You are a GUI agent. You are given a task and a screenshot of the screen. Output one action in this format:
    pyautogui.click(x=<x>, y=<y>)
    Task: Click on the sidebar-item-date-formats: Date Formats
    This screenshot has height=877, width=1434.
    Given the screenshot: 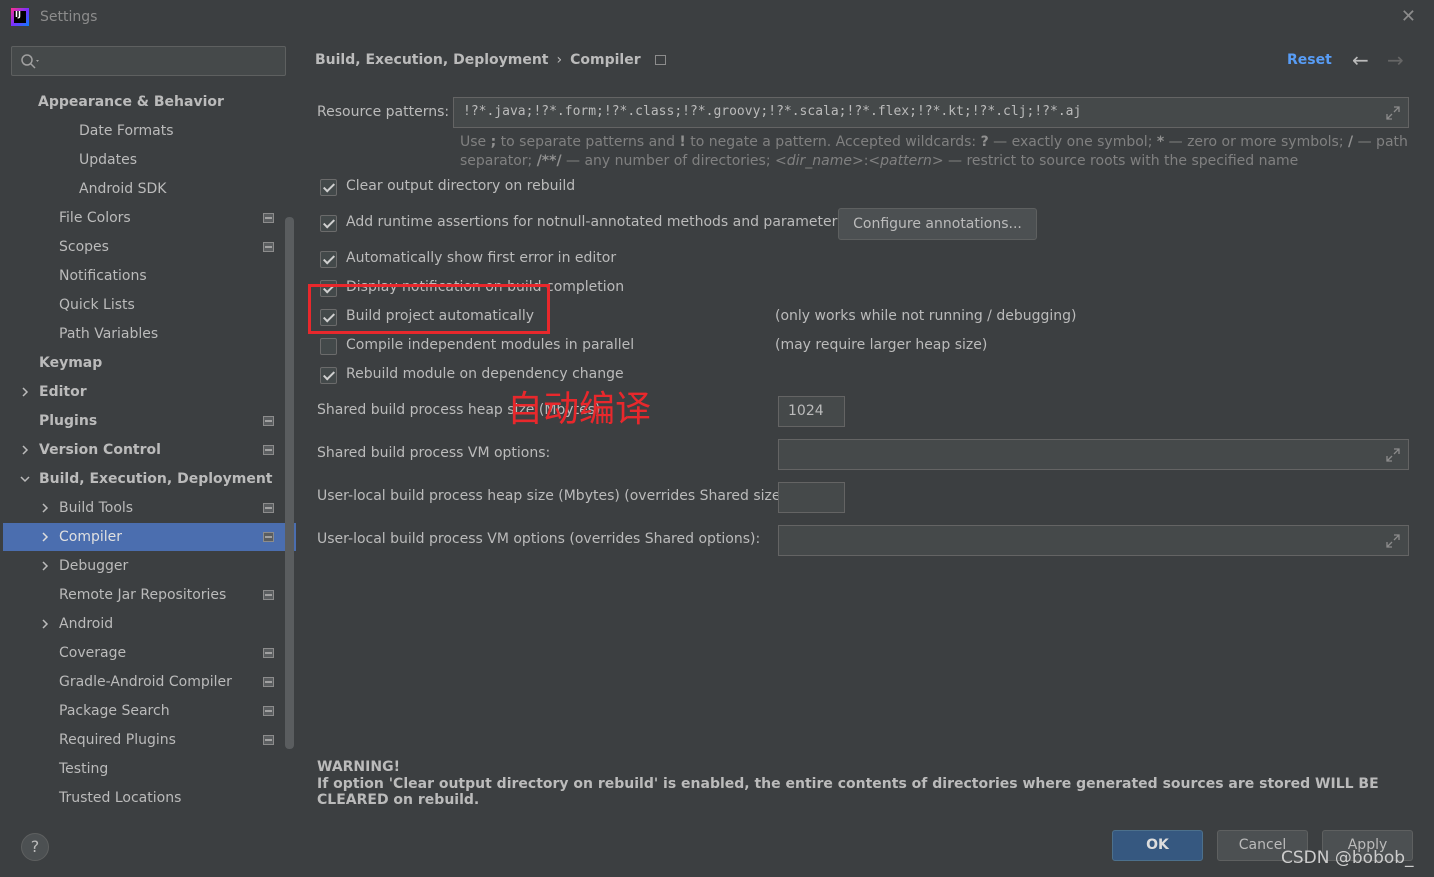 What is the action you would take?
    pyautogui.click(x=141, y=131)
    